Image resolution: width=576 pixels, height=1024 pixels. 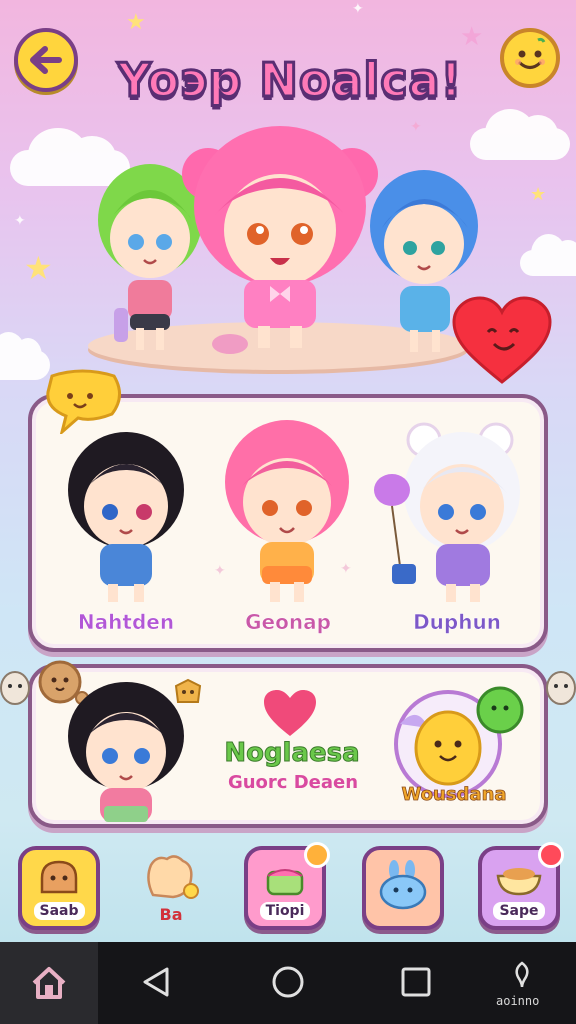 I want to click on glove-icon, so click(x=173, y=877).